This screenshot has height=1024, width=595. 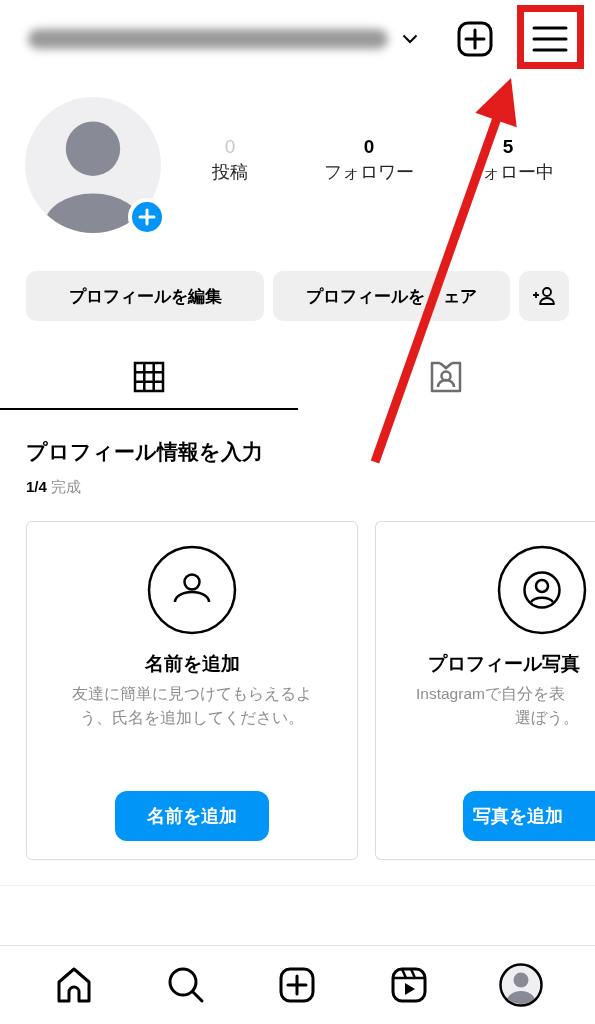 What do you see at coordinates (230, 172) in the screenshot?
I see `stat-label: 投稿` at bounding box center [230, 172].